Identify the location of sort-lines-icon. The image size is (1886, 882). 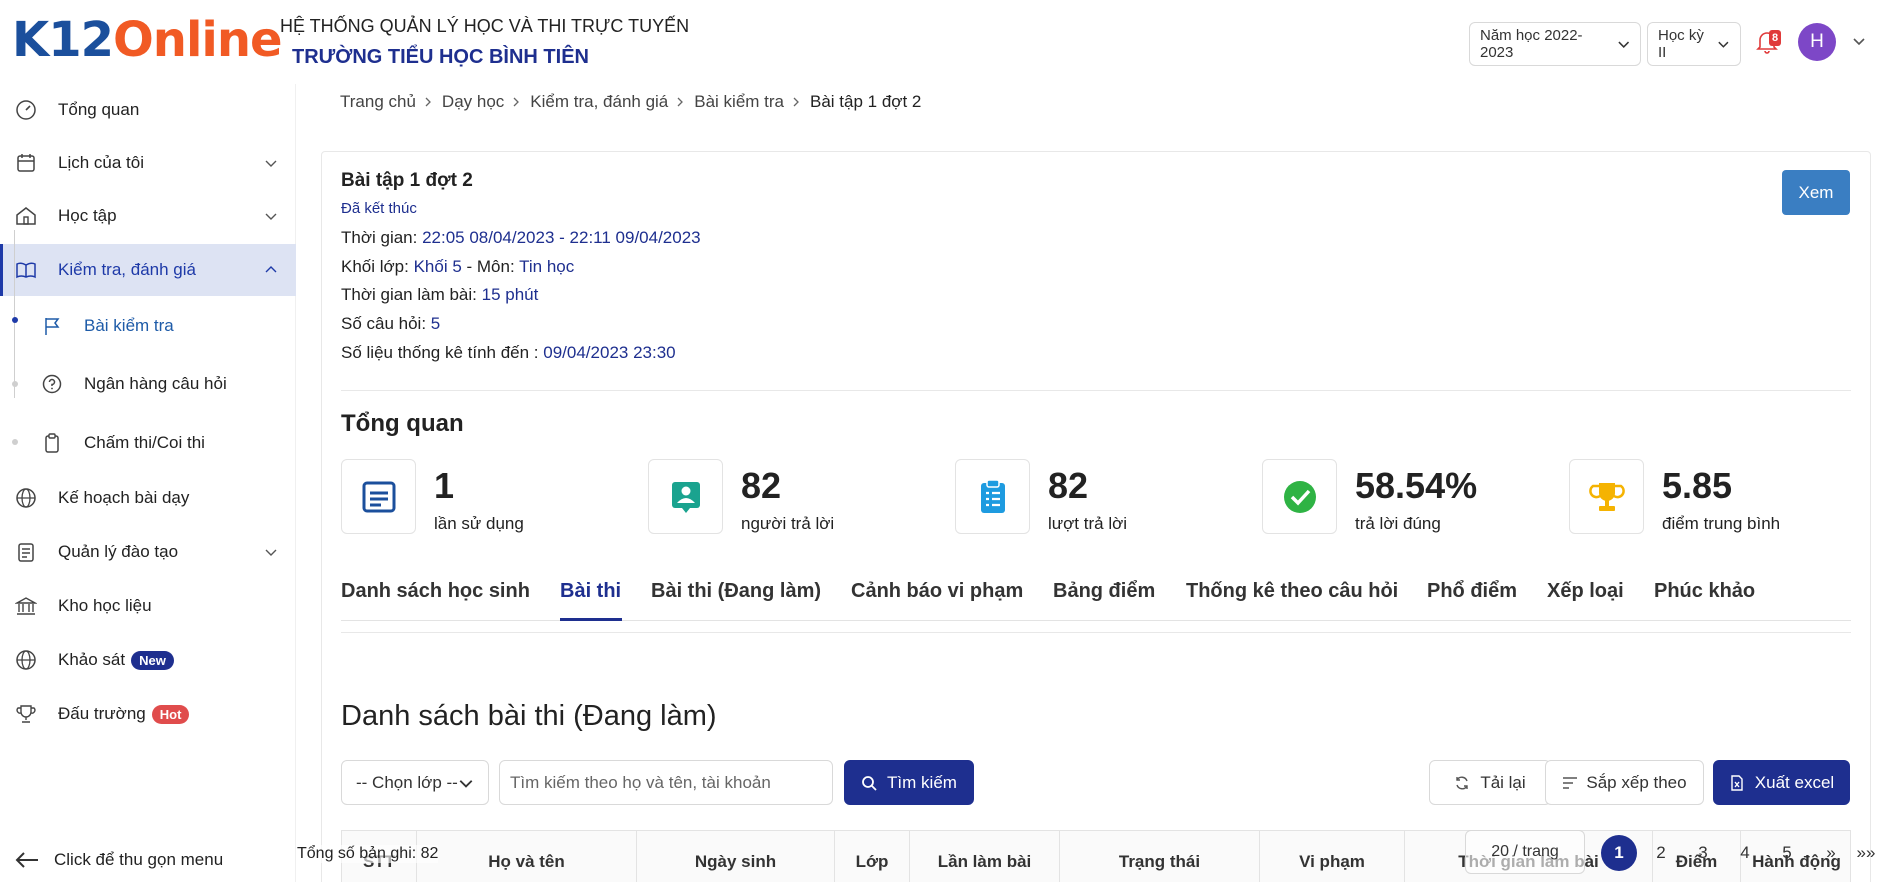
(1570, 782).